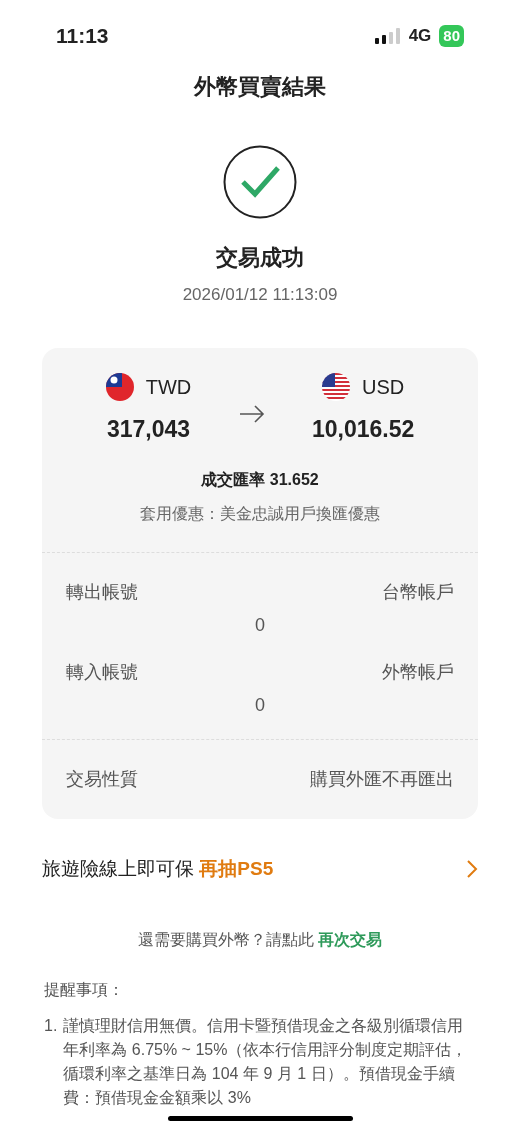 This screenshot has height=1125, width=520. Describe the element at coordinates (82, 36) in the screenshot. I see `status-time: 11:13` at that location.